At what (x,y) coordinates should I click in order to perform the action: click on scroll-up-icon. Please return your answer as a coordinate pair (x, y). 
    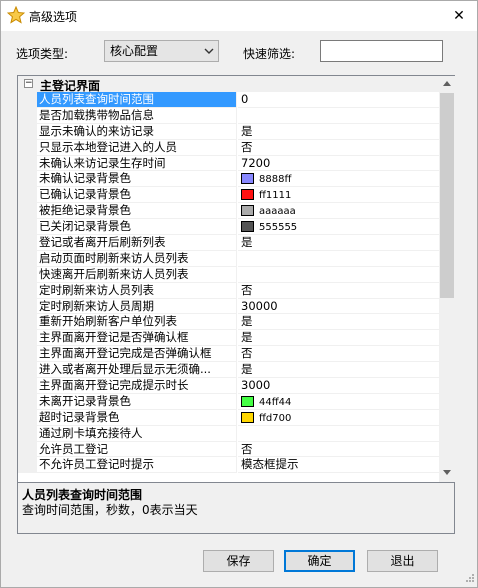
    Looking at the image, I should click on (447, 84).